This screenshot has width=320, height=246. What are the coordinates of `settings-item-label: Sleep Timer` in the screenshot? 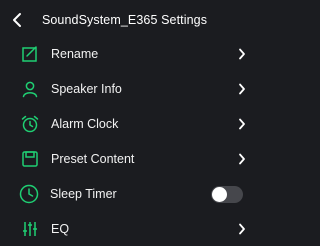 It's located at (83, 194).